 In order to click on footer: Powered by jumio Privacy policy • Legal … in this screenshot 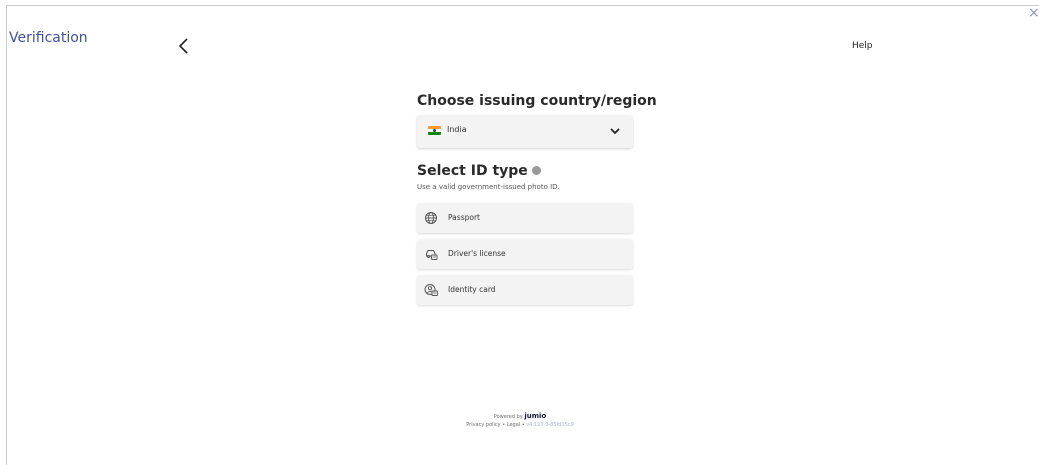, I will do `click(520, 420)`.